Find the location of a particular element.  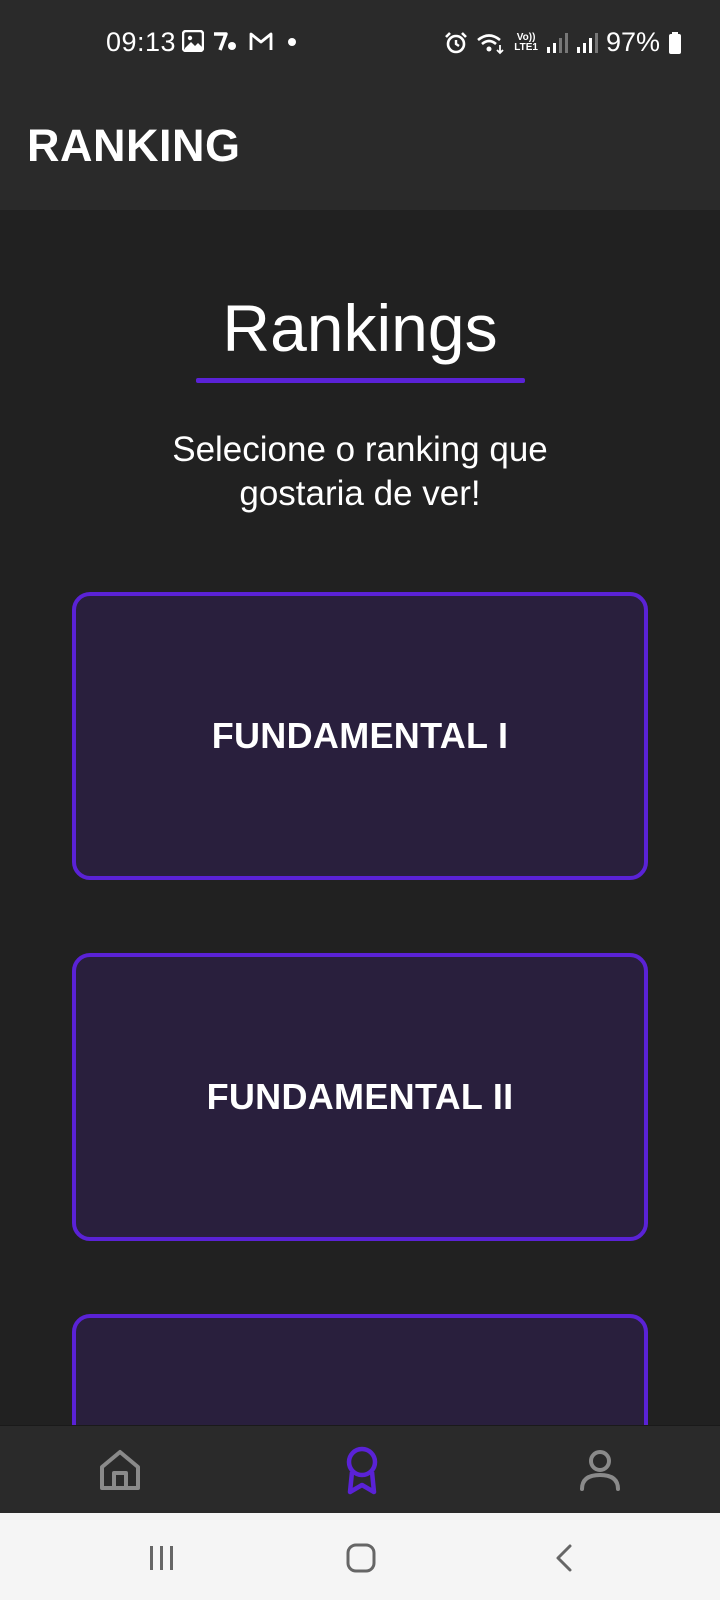

status-notification-icons is located at coordinates (242, 41).